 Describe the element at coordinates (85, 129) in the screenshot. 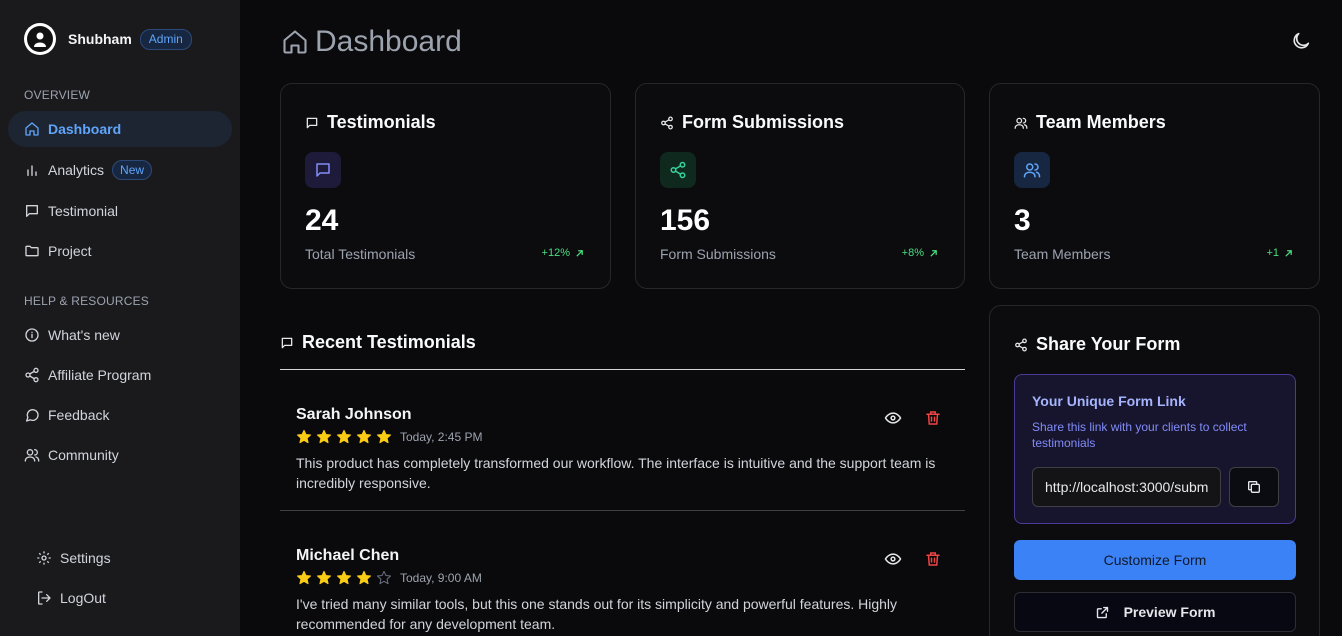

I see `sidebar-item-label: Dashboard` at that location.